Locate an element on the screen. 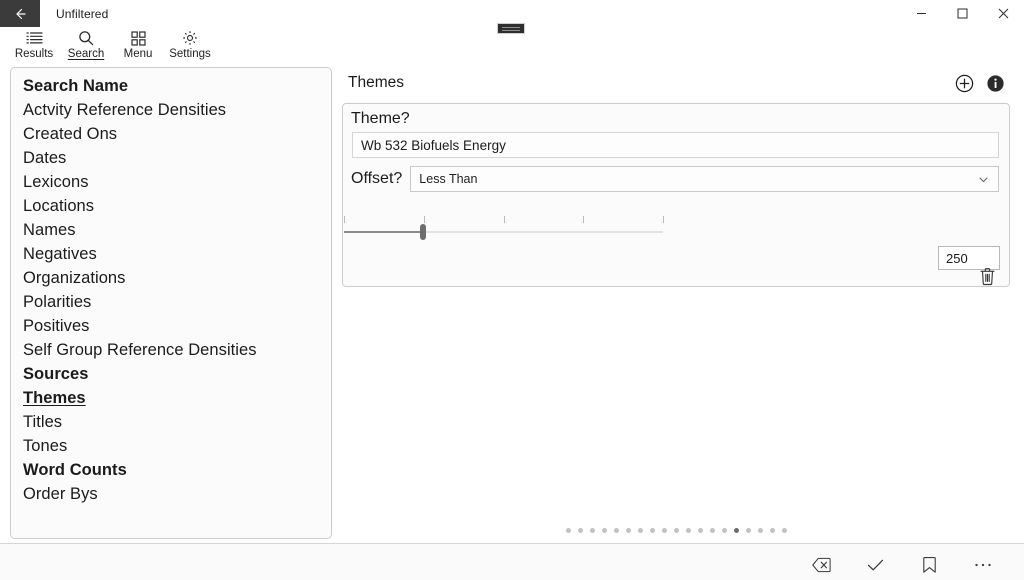 This screenshot has width=1024, height=580. sidebar-item-negatives: Negatives is located at coordinates (171, 254).